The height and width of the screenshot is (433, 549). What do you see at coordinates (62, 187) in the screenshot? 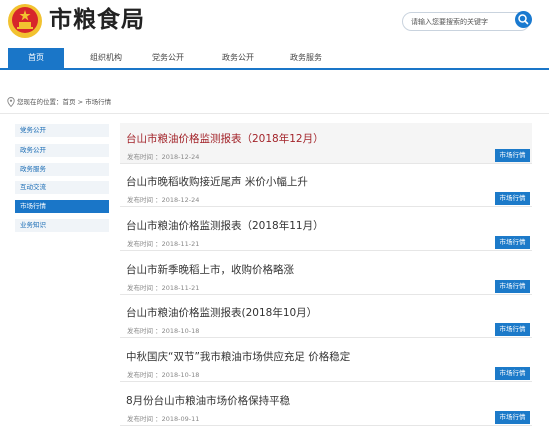
I see `sidebar-item-interaction: 互动交流` at bounding box center [62, 187].